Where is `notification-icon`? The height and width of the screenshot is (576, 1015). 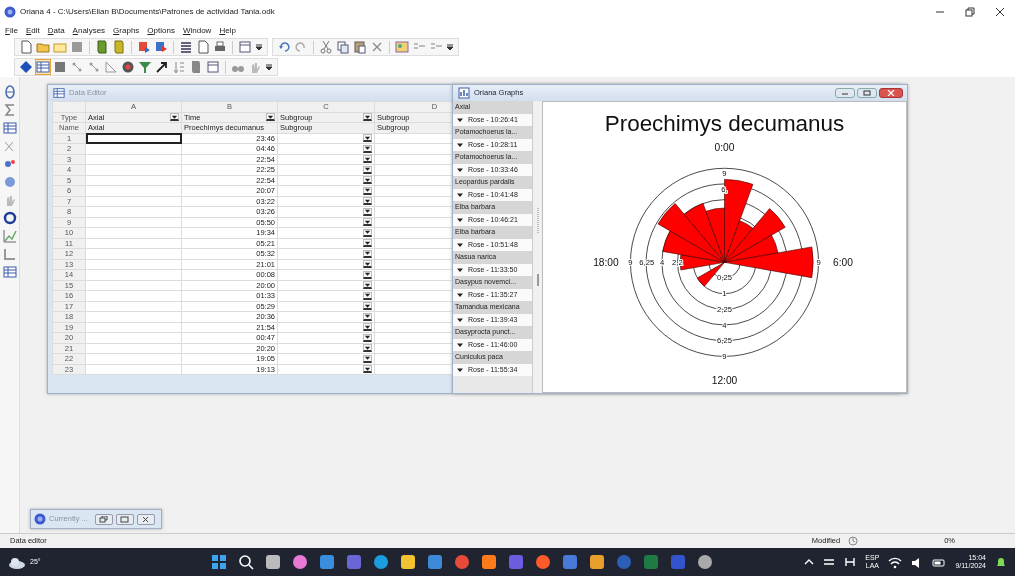
notification-icon is located at coordinates (1001, 562).